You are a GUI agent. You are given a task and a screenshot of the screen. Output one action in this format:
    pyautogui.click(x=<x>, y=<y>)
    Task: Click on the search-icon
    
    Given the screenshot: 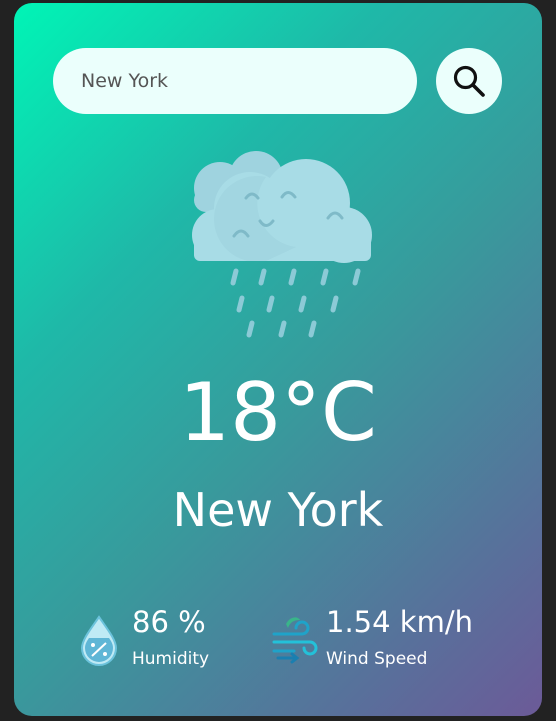 What is the action you would take?
    pyautogui.click(x=469, y=81)
    